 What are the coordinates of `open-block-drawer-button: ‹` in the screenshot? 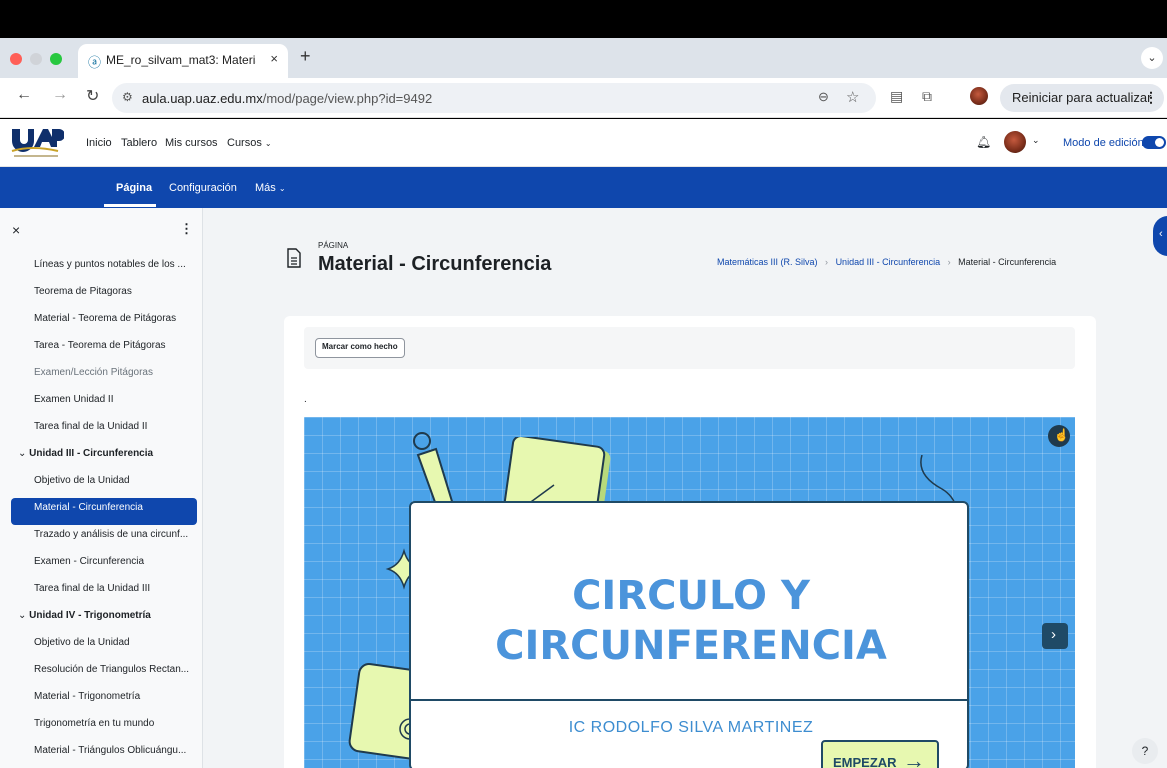 It's located at (1160, 236).